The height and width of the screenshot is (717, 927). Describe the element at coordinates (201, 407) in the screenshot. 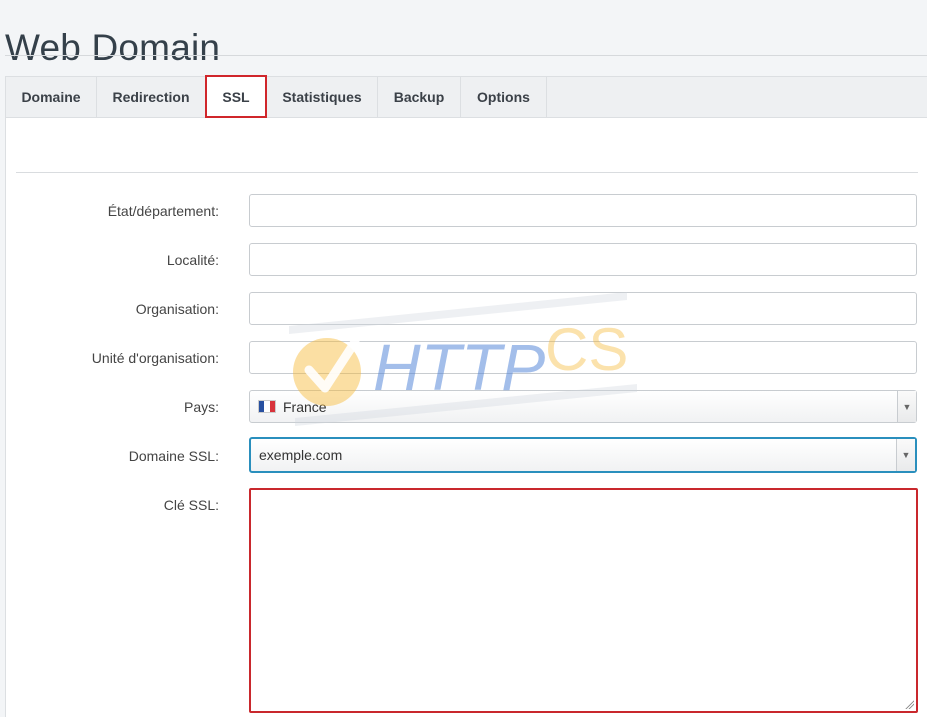

I see `country-label: Pays:` at that location.